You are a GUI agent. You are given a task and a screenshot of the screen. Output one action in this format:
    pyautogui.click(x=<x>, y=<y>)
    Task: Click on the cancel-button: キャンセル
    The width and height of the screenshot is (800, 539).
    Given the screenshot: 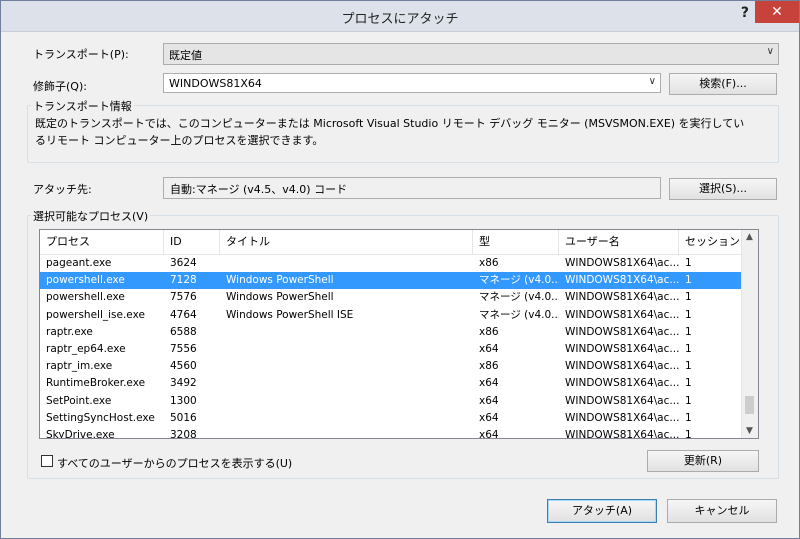 What is the action you would take?
    pyautogui.click(x=722, y=511)
    